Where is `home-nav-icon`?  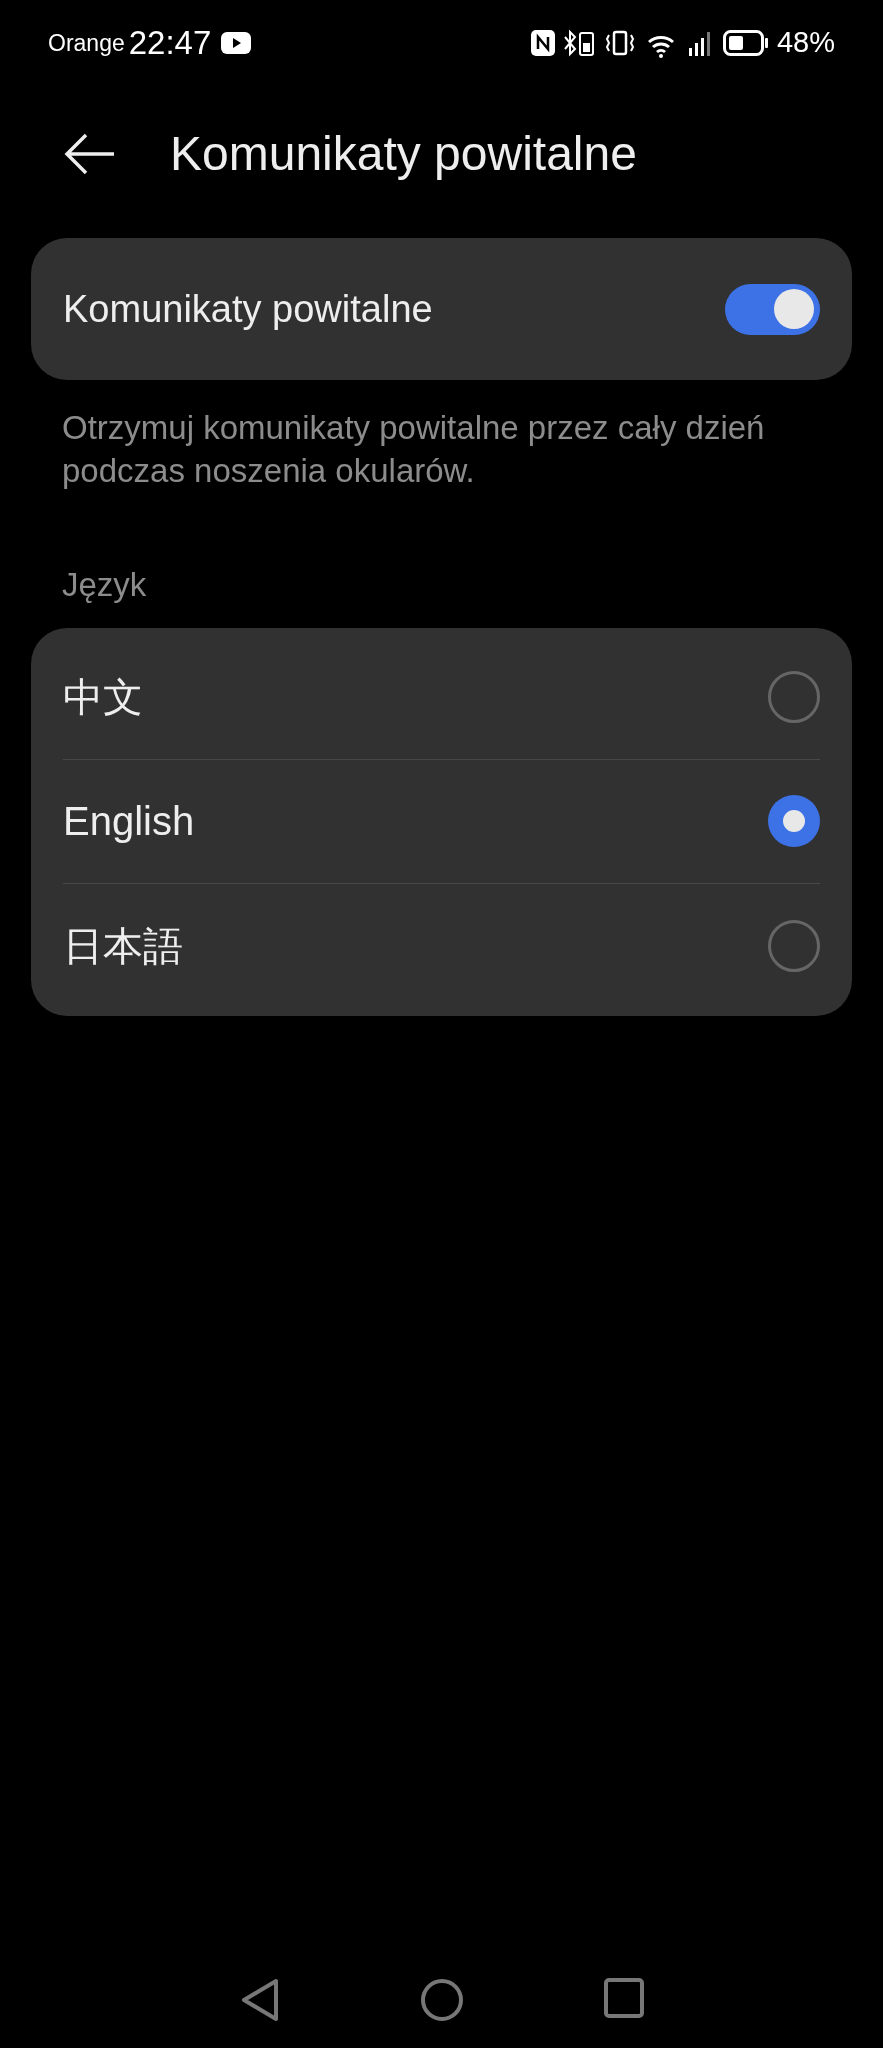 home-nav-icon is located at coordinates (441, 2000).